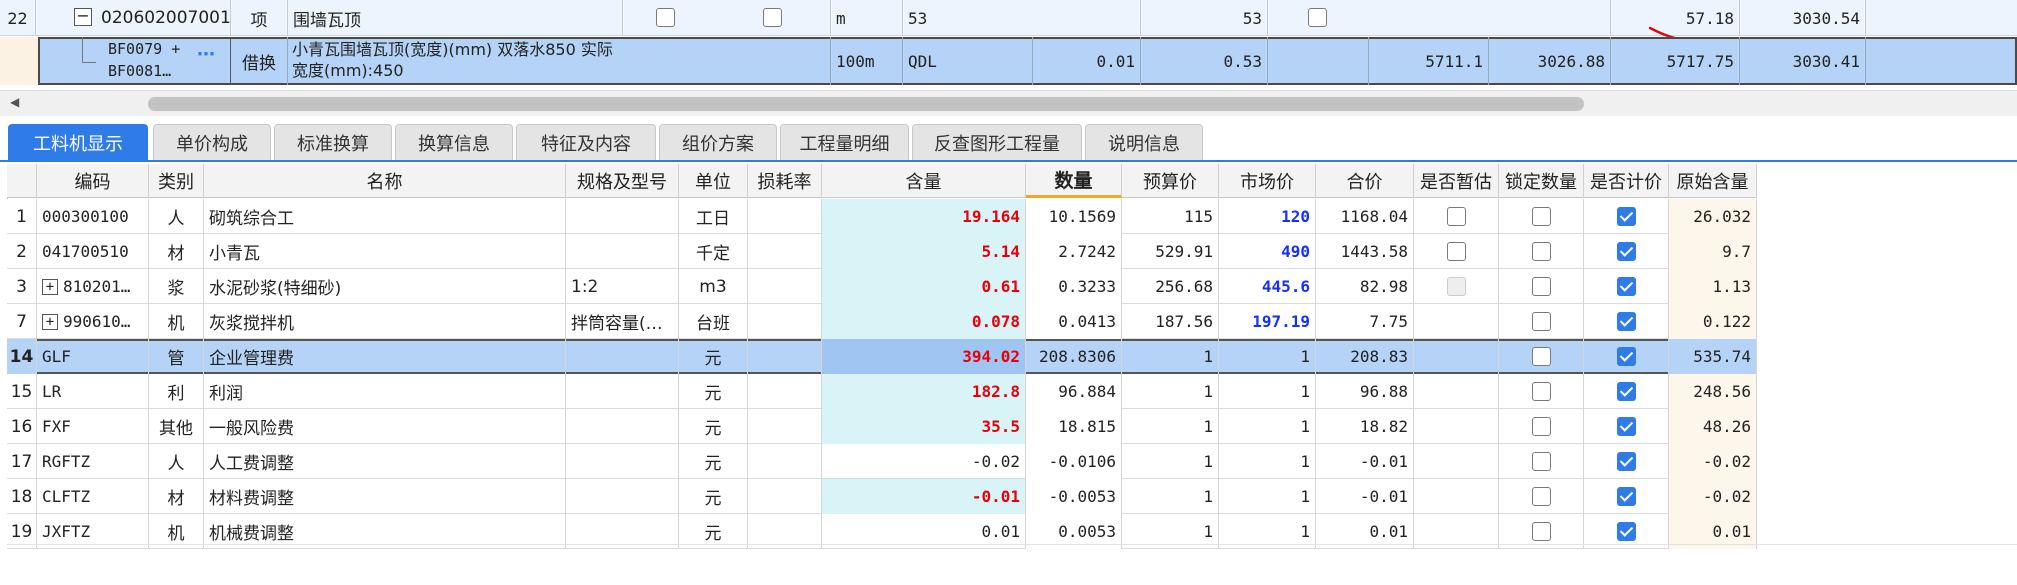 This screenshot has width=2017, height=585. What do you see at coordinates (713, 321) in the screenshot?
I see `cell-unit: 台班` at bounding box center [713, 321].